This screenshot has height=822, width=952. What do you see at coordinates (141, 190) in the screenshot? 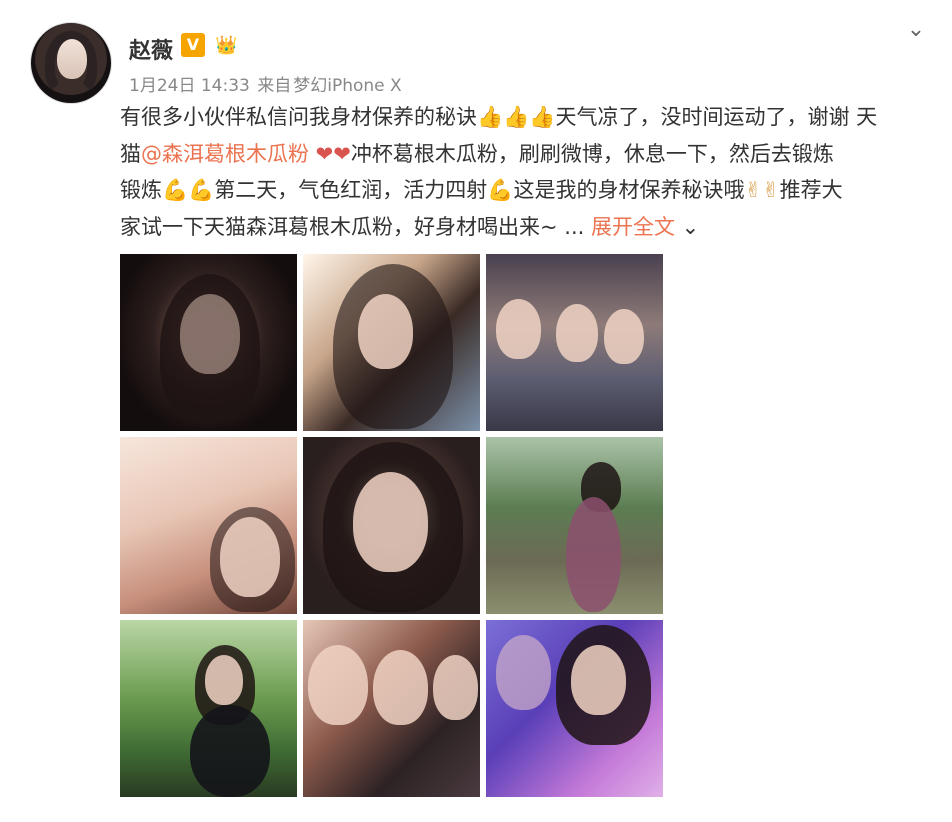
I see `post-text-segment: 锻炼` at bounding box center [141, 190].